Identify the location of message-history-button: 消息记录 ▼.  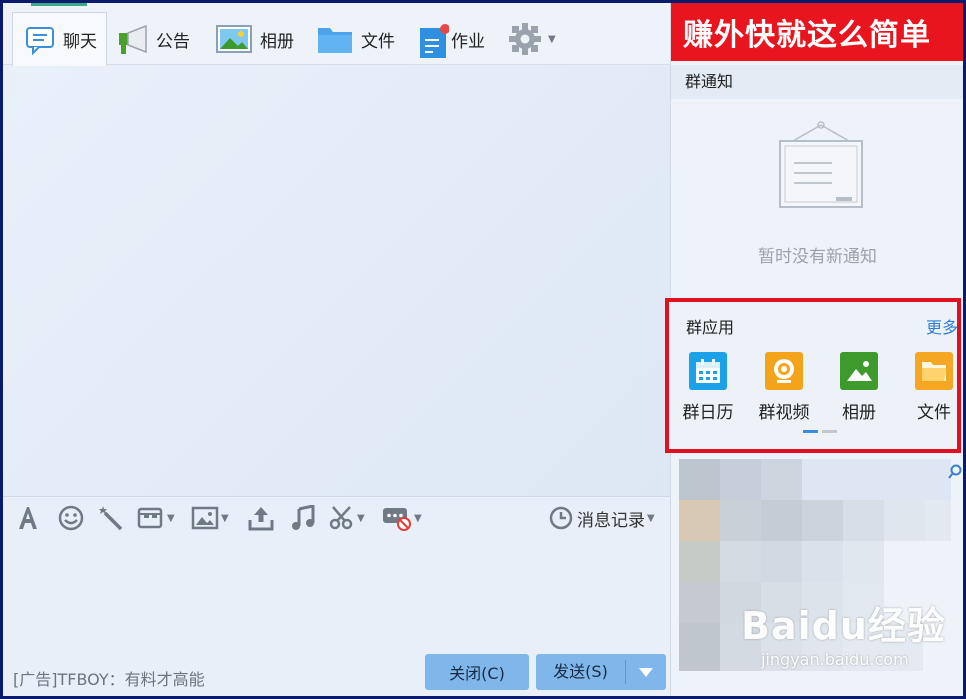
(602, 518).